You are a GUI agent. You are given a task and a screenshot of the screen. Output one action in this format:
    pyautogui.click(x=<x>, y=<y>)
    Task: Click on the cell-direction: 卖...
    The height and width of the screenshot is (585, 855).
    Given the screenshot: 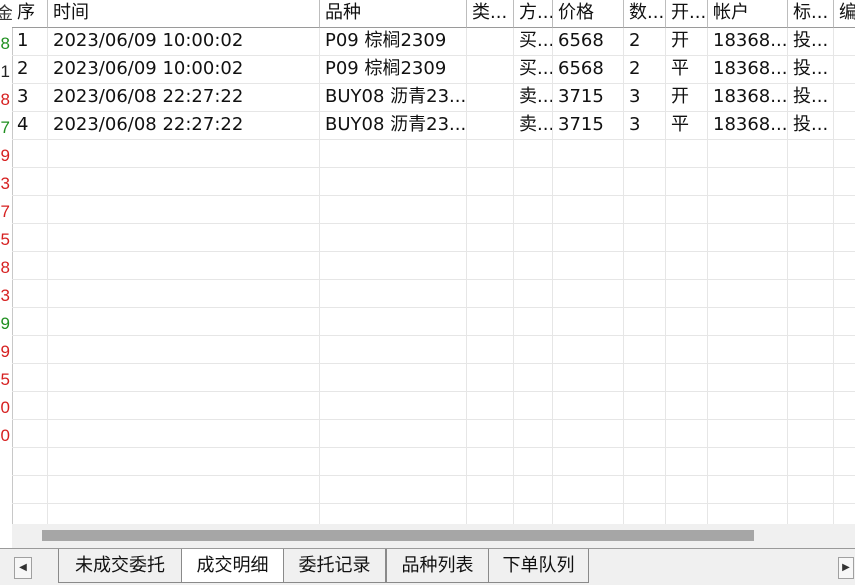 What is the action you would take?
    pyautogui.click(x=533, y=98)
    